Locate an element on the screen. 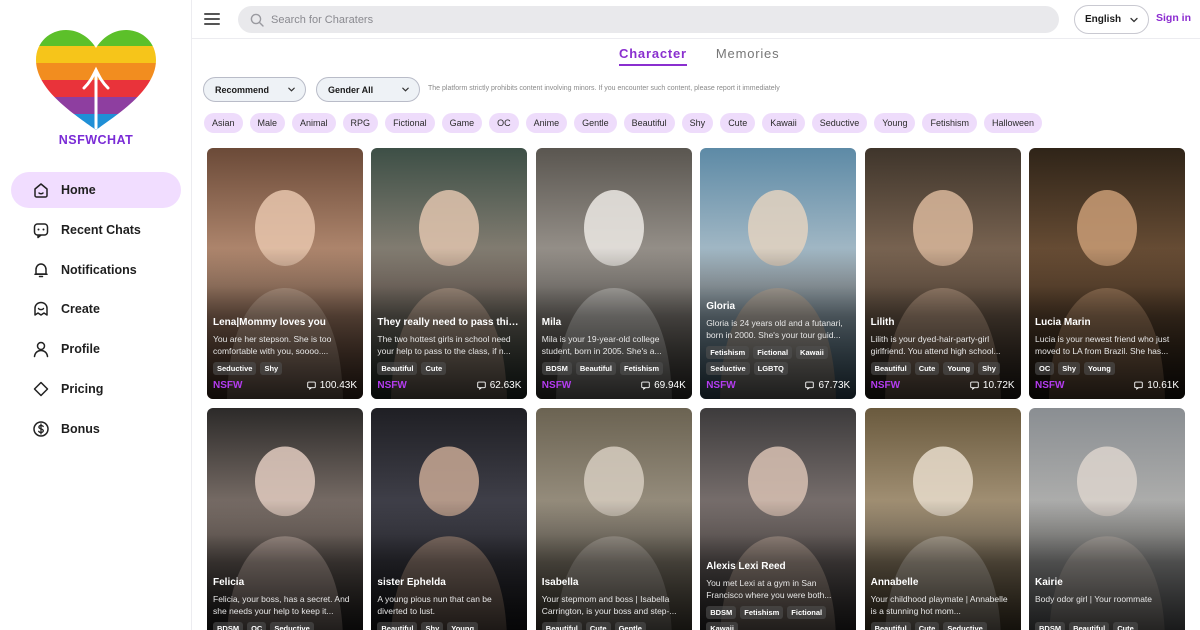 This screenshot has width=1200, height=630. tag-chip: Kawaii is located at coordinates (783, 123).